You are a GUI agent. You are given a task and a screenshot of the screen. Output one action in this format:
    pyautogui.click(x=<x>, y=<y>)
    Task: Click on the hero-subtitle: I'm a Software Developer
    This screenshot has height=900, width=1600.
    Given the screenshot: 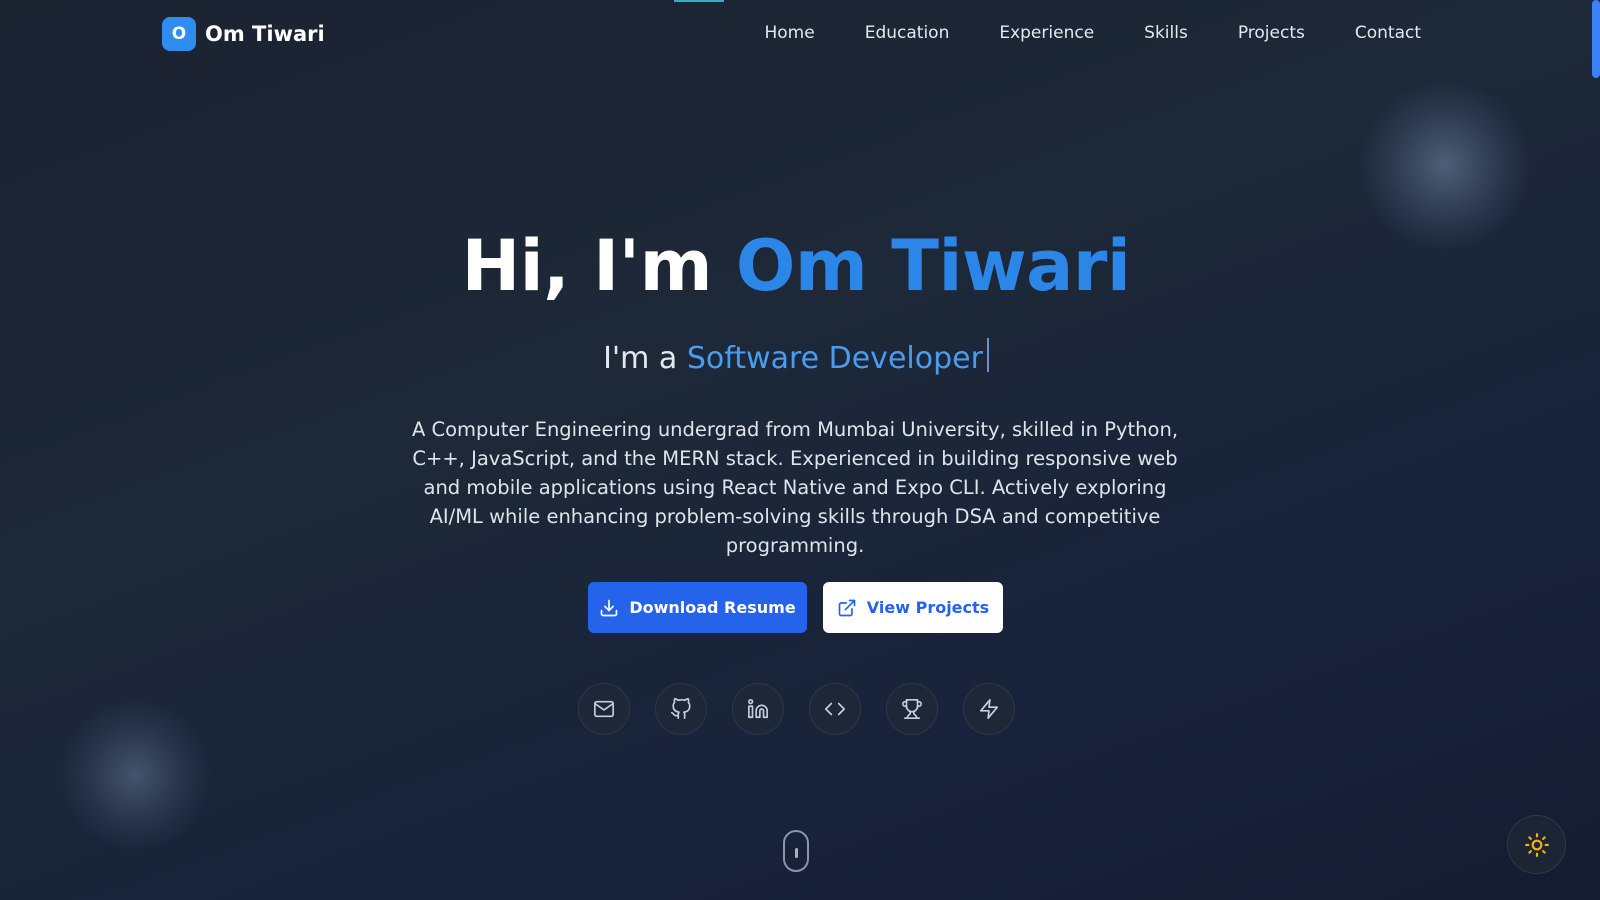 What is the action you would take?
    pyautogui.click(x=796, y=357)
    